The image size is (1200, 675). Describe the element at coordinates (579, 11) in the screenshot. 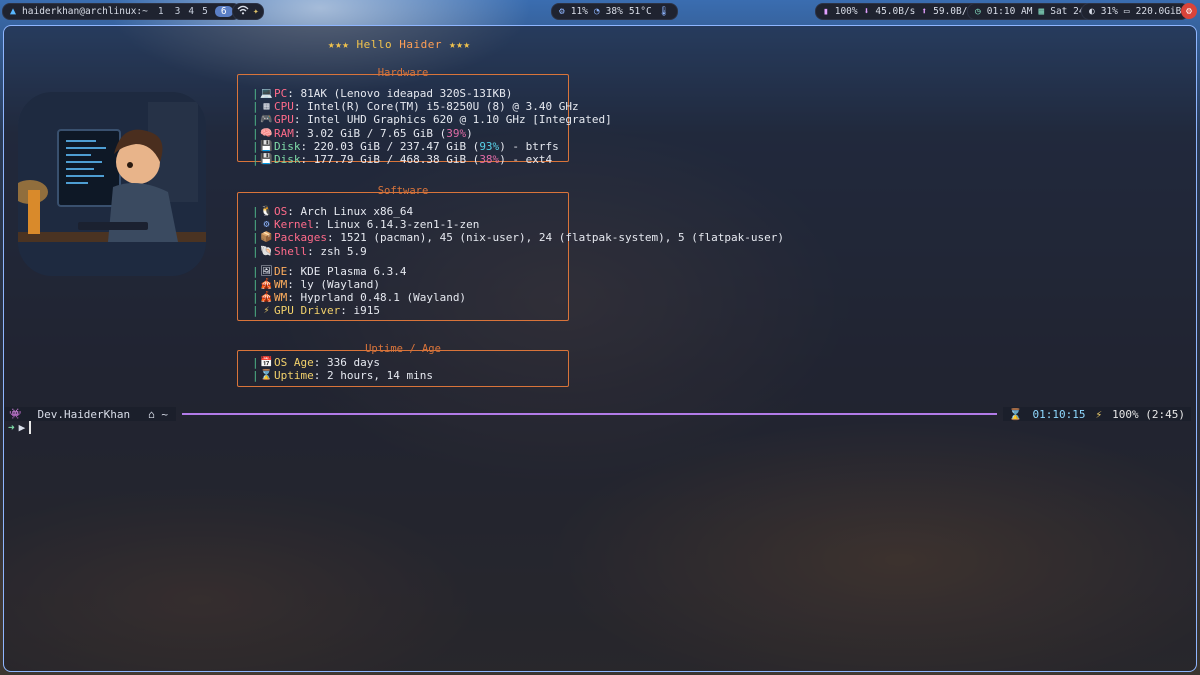

I see `cpu-usage: 11%` at that location.